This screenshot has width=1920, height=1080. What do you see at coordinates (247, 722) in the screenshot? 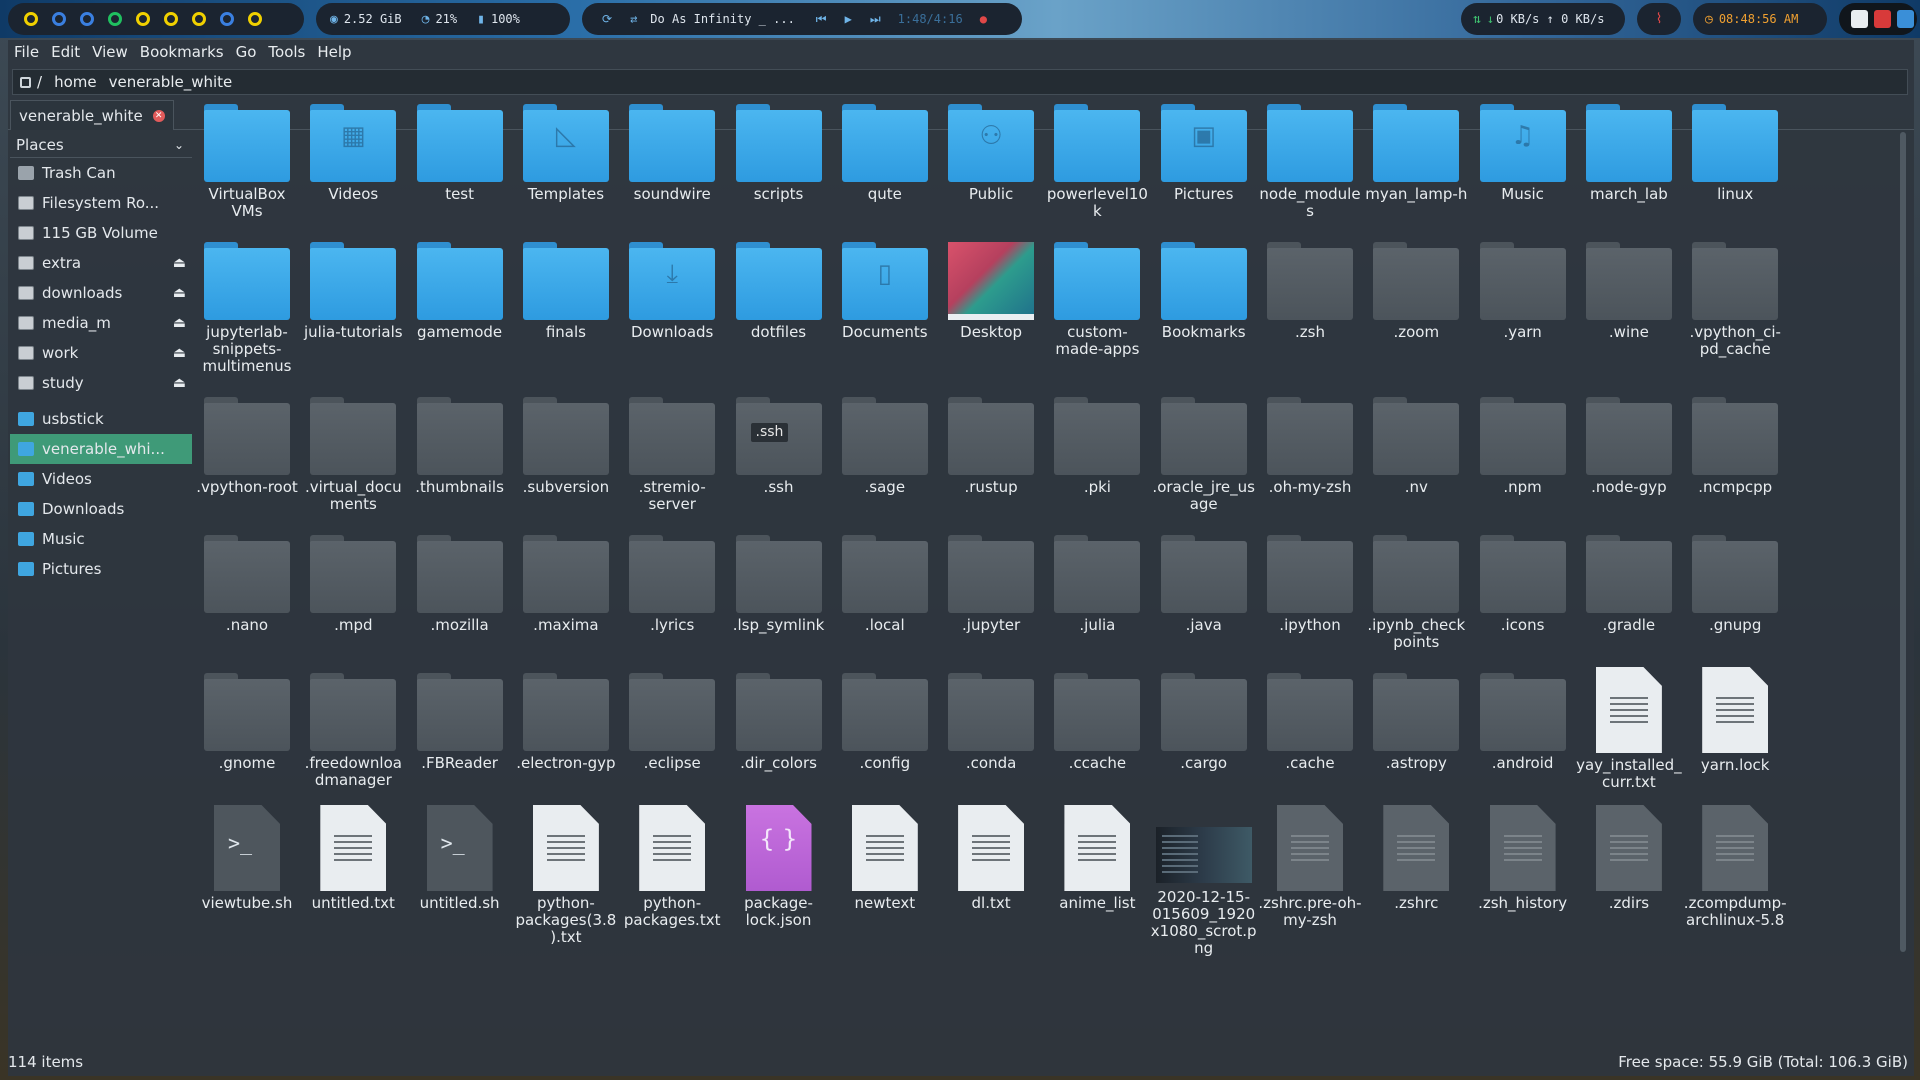
I see `file-item: .gnome` at bounding box center [247, 722].